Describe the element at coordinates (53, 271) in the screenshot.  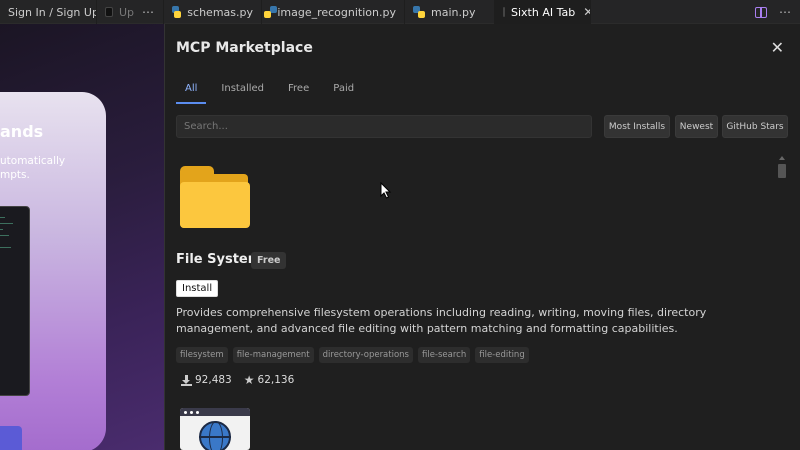
I see `promo-card: ands utomatically mpts.` at that location.